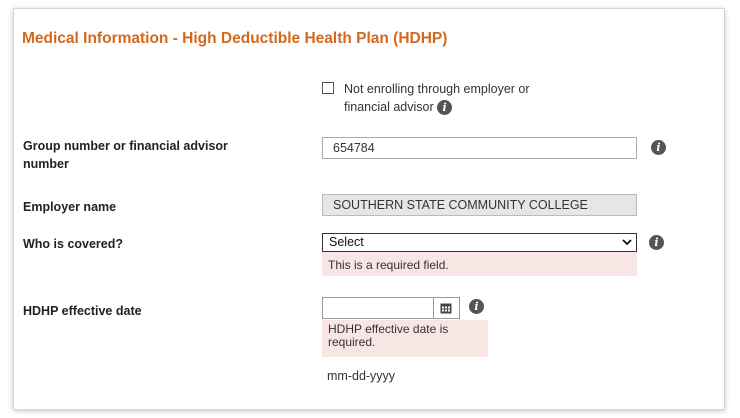 The width and height of the screenshot is (740, 418). I want to click on date-format-hint: mm-dd-yyyy, so click(361, 376).